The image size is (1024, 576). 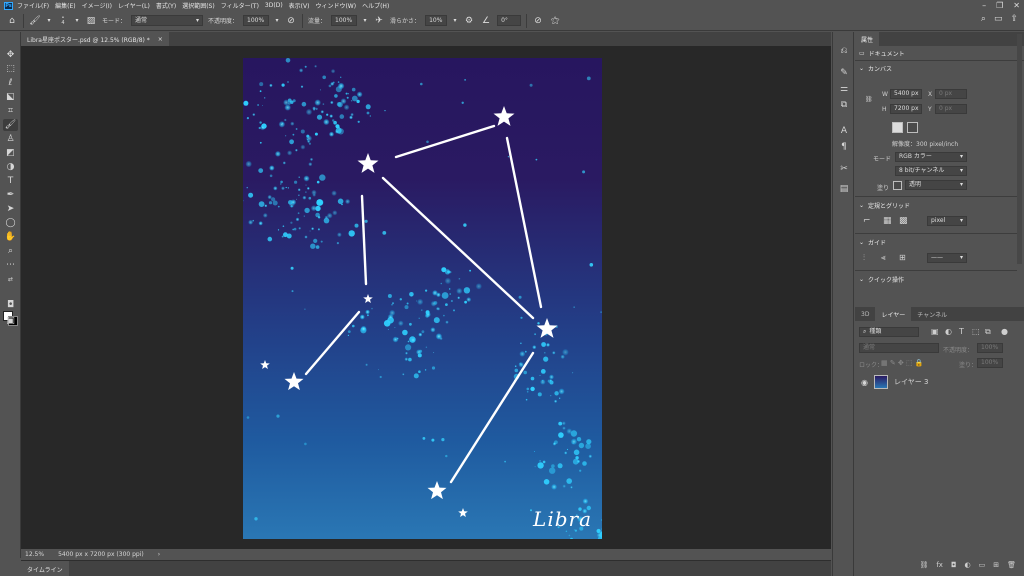 What do you see at coordinates (10, 251) in the screenshot?
I see `zoom-tool-icon: ⌕` at bounding box center [10, 251].